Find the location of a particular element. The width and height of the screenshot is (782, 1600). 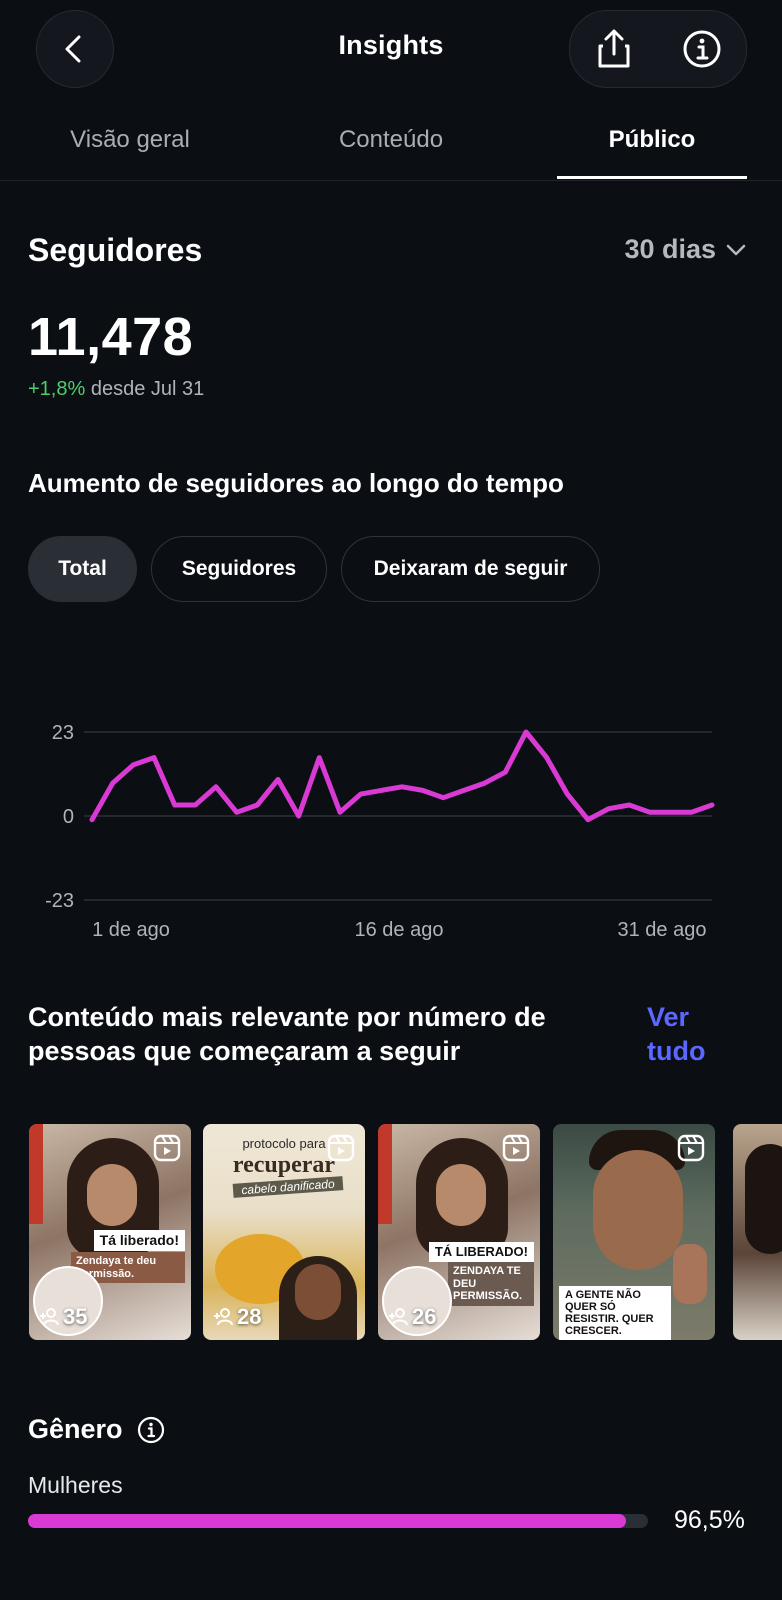

growth-title: Aumento de seguidores ao longo do tempo is located at coordinates (296, 483).